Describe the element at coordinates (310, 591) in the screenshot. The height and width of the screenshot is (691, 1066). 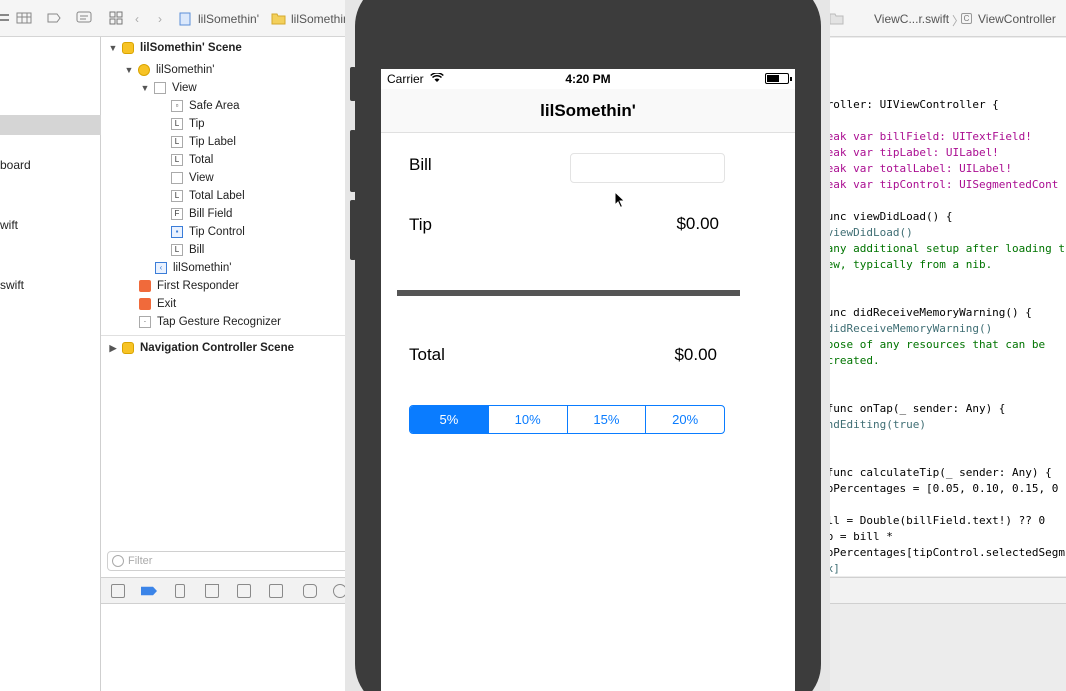
I see `view-hierarchy-icon` at that location.